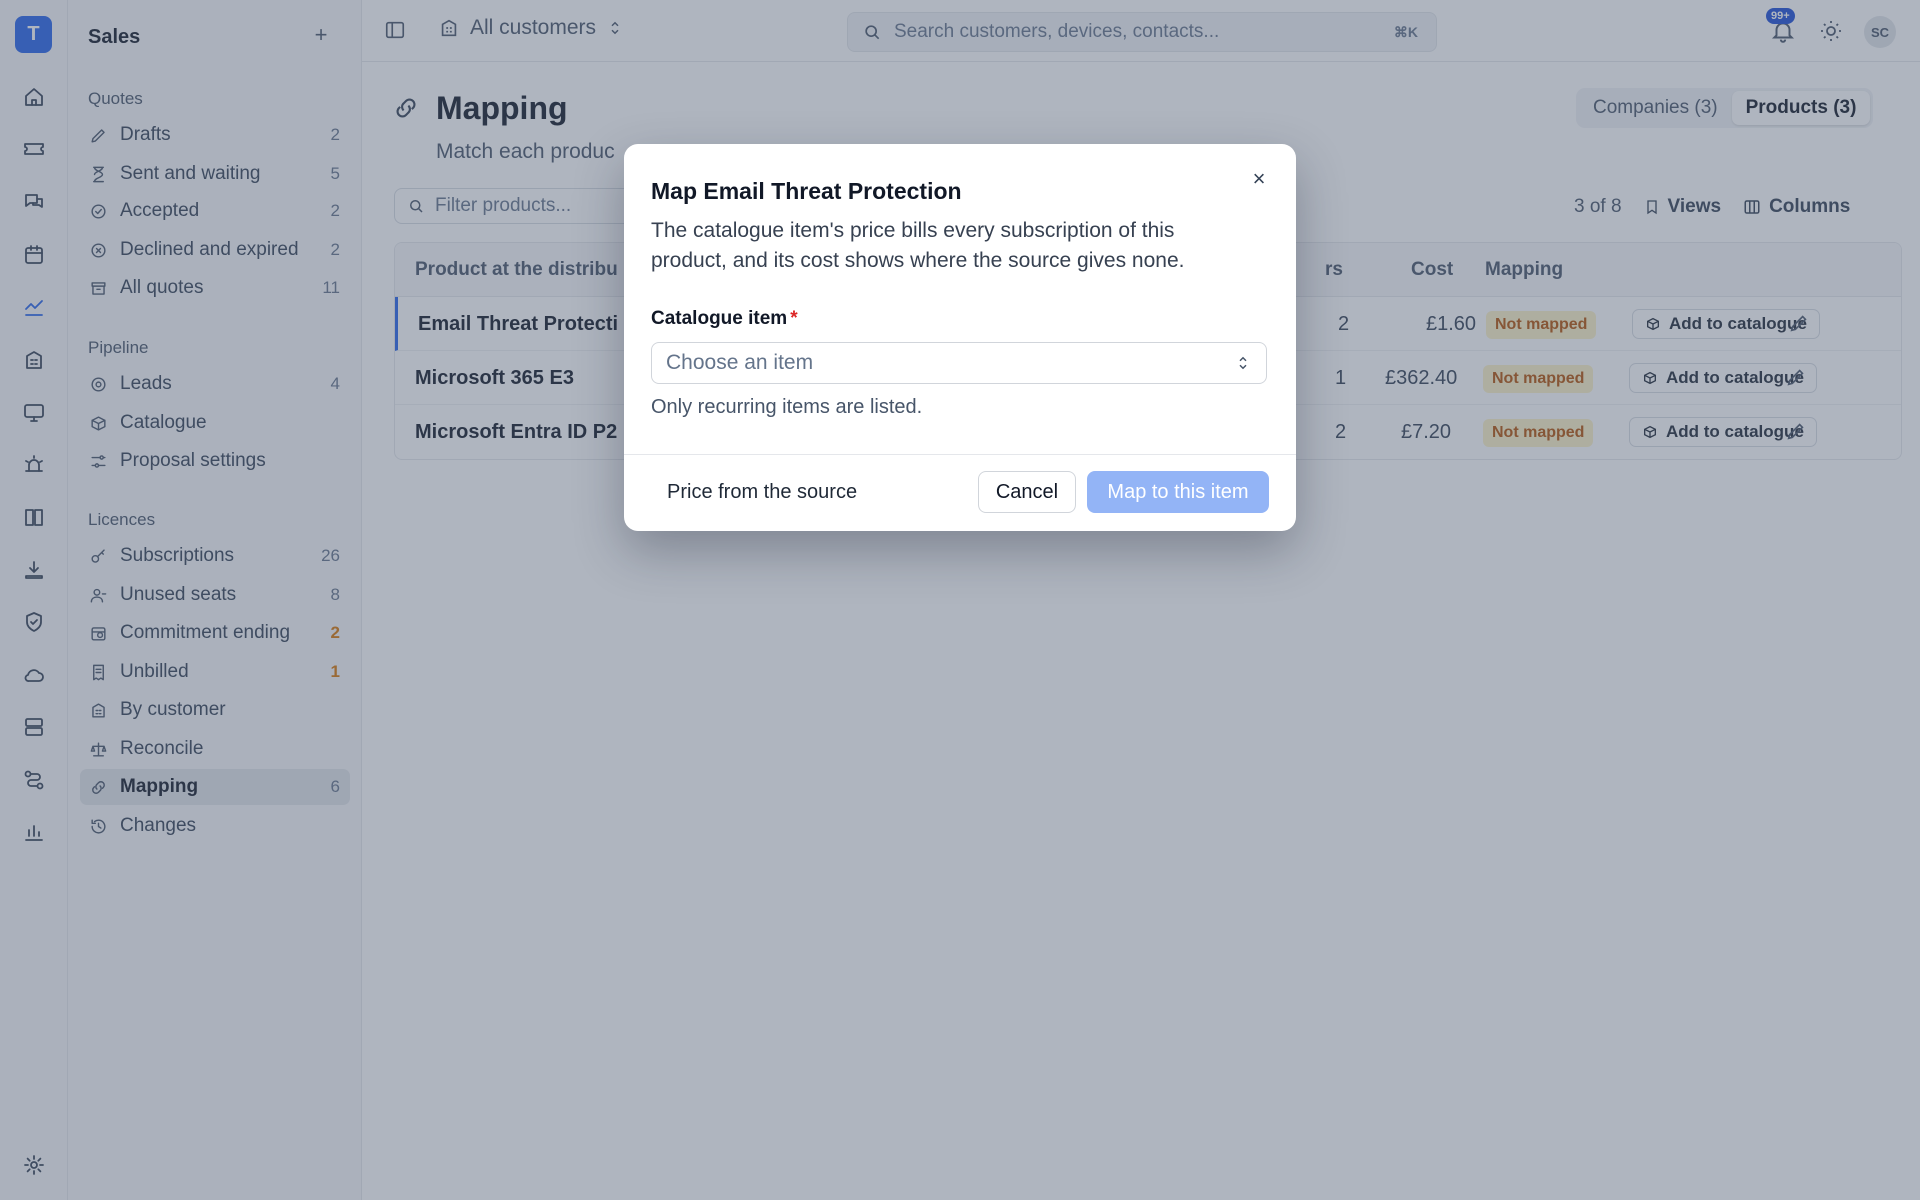 Image resolution: width=1920 pixels, height=1200 pixels. Describe the element at coordinates (1027, 492) in the screenshot. I see `cancel-button: Cancel` at that location.